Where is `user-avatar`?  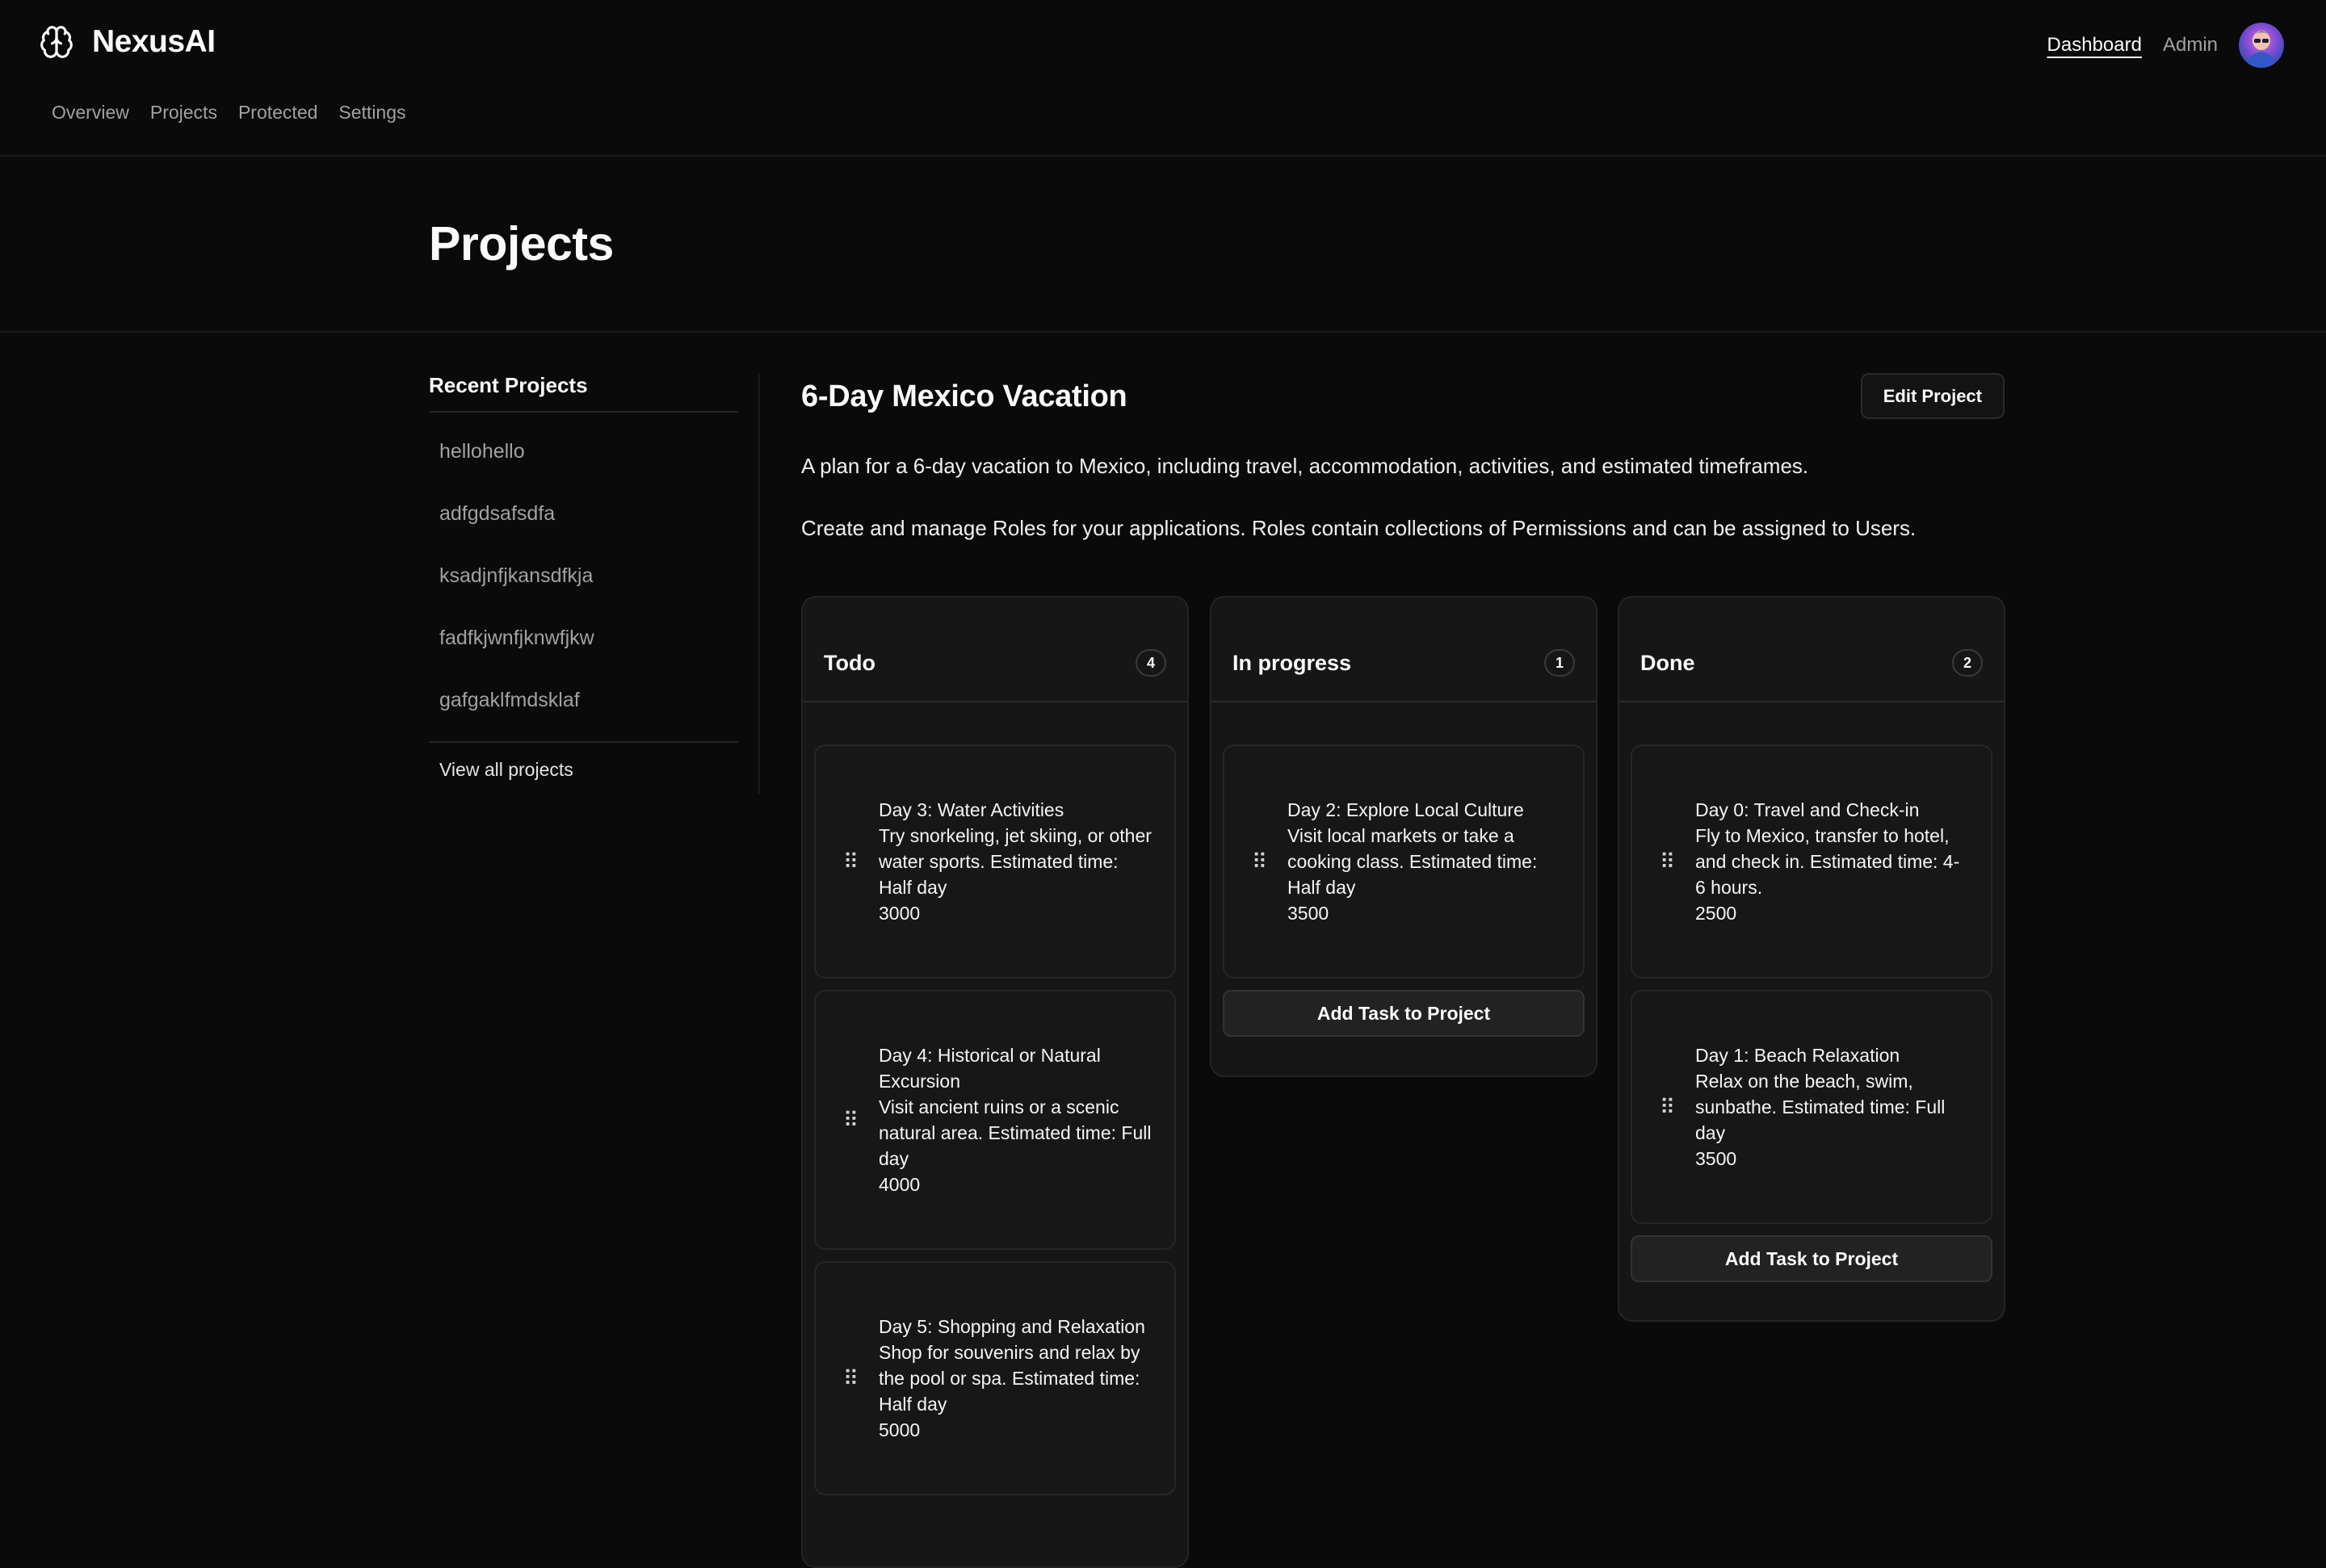
user-avatar is located at coordinates (2261, 45).